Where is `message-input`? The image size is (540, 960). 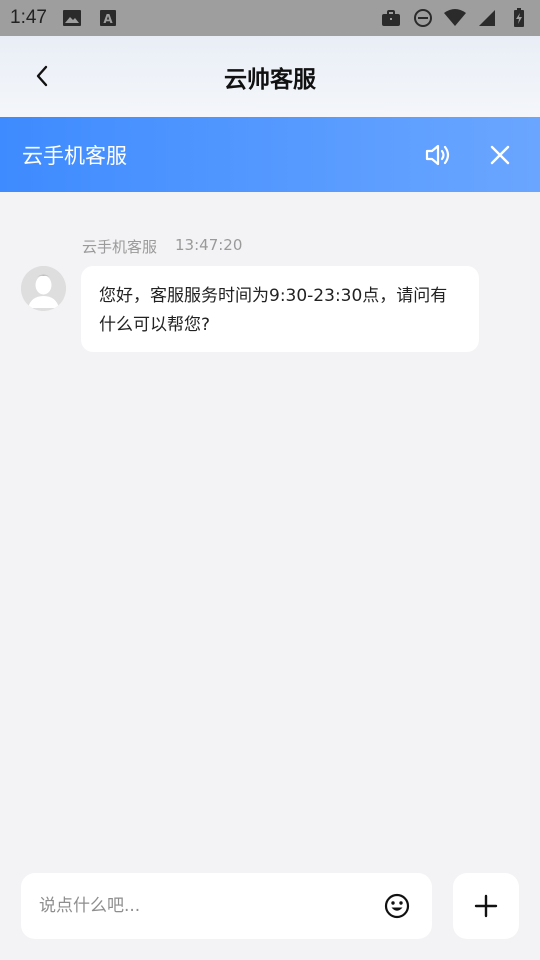
message-input is located at coordinates (199, 906).